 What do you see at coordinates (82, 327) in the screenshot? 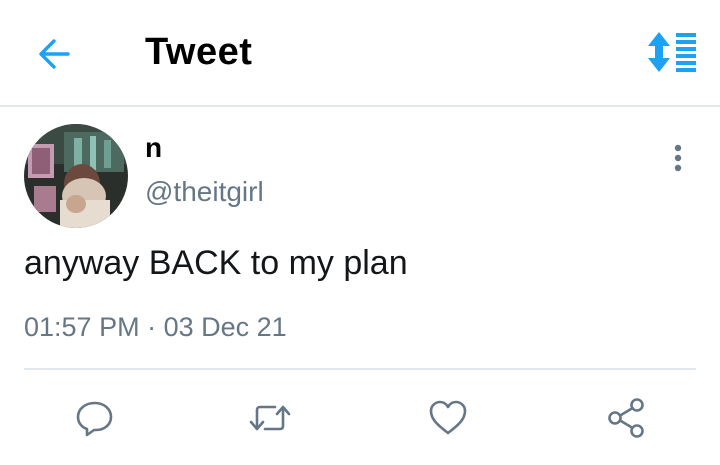
I see `tweet-time: 01:57 PM` at bounding box center [82, 327].